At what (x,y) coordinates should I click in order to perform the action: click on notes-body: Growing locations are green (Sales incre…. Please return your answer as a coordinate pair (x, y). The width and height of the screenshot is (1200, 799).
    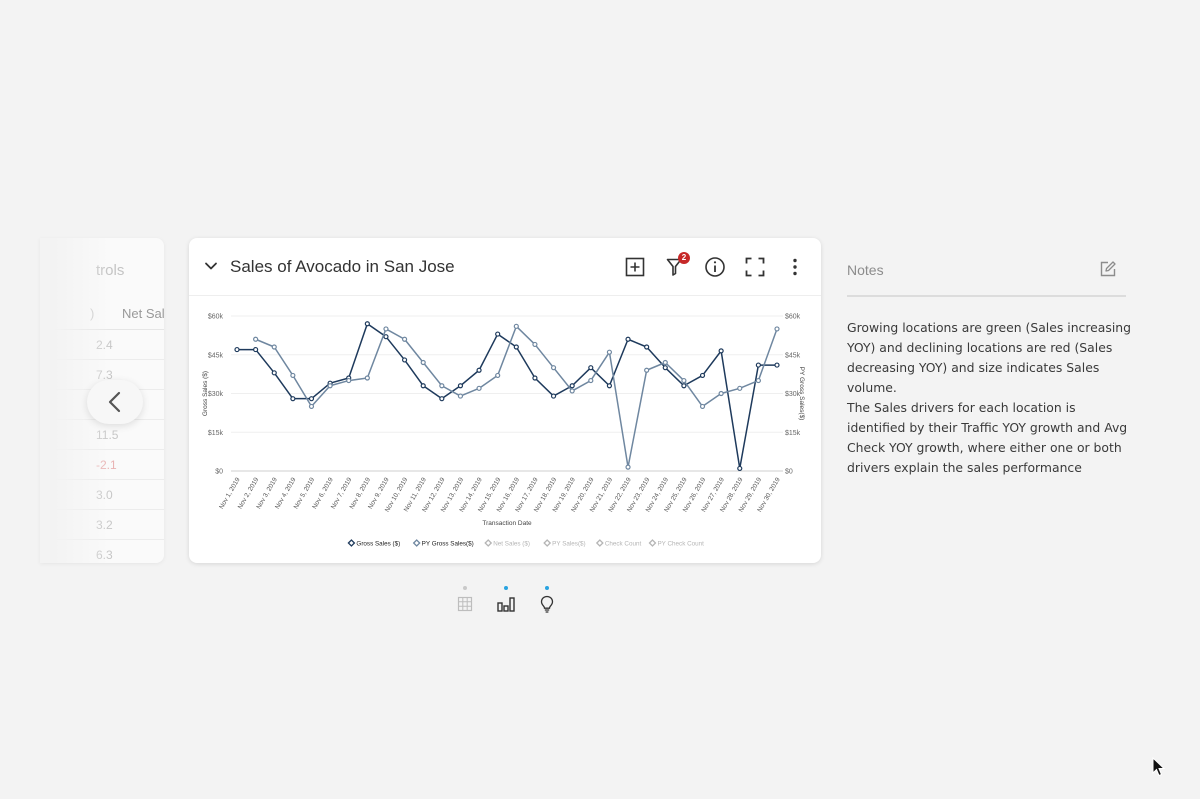
    Looking at the image, I should click on (989, 398).